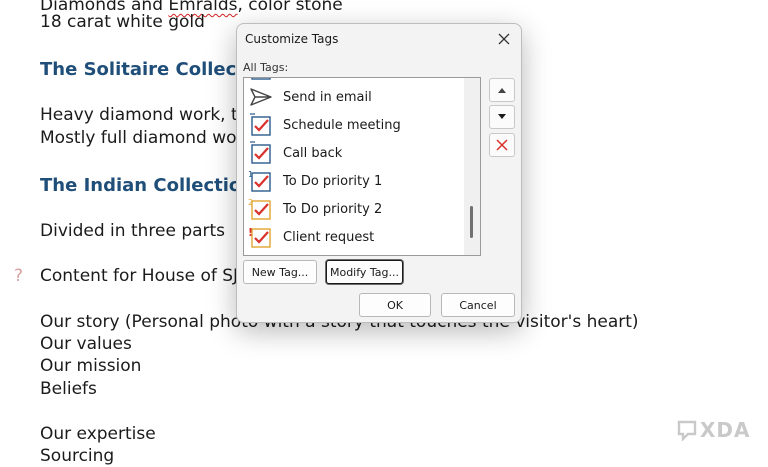 The width and height of the screenshot is (768, 467). I want to click on ok-button: OK, so click(395, 305).